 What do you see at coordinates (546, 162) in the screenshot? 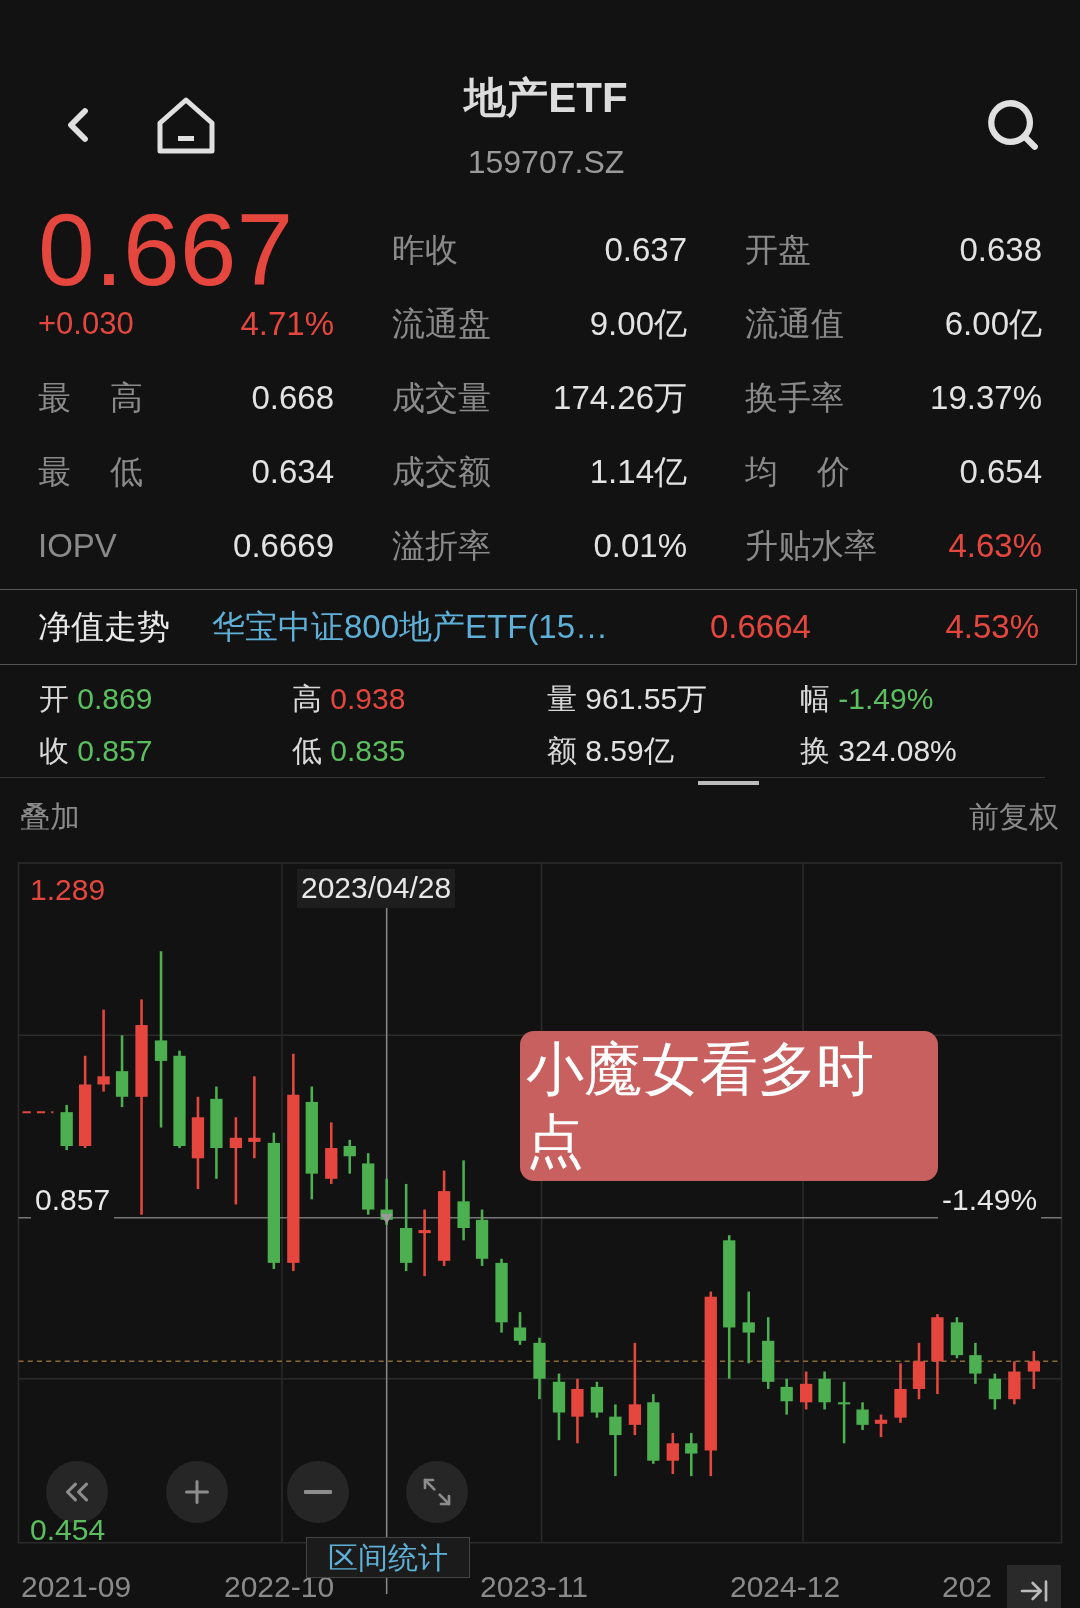
I see `stock-code: 159707.SZ` at bounding box center [546, 162].